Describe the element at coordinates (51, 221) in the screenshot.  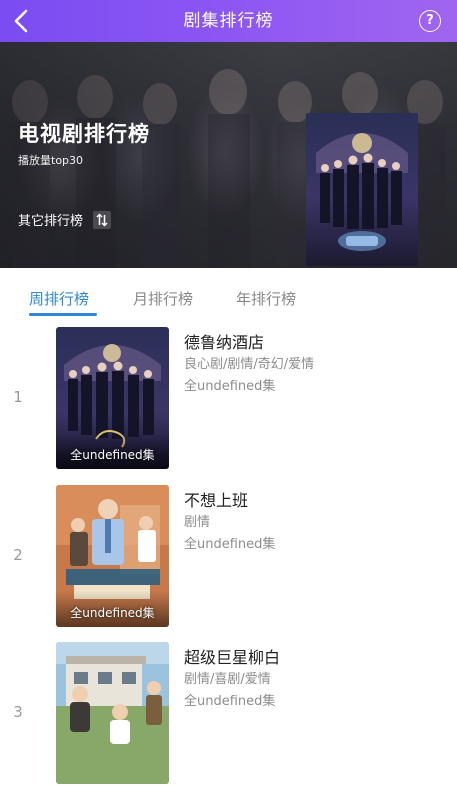
I see `other-rankings-label: 其它排行榜` at that location.